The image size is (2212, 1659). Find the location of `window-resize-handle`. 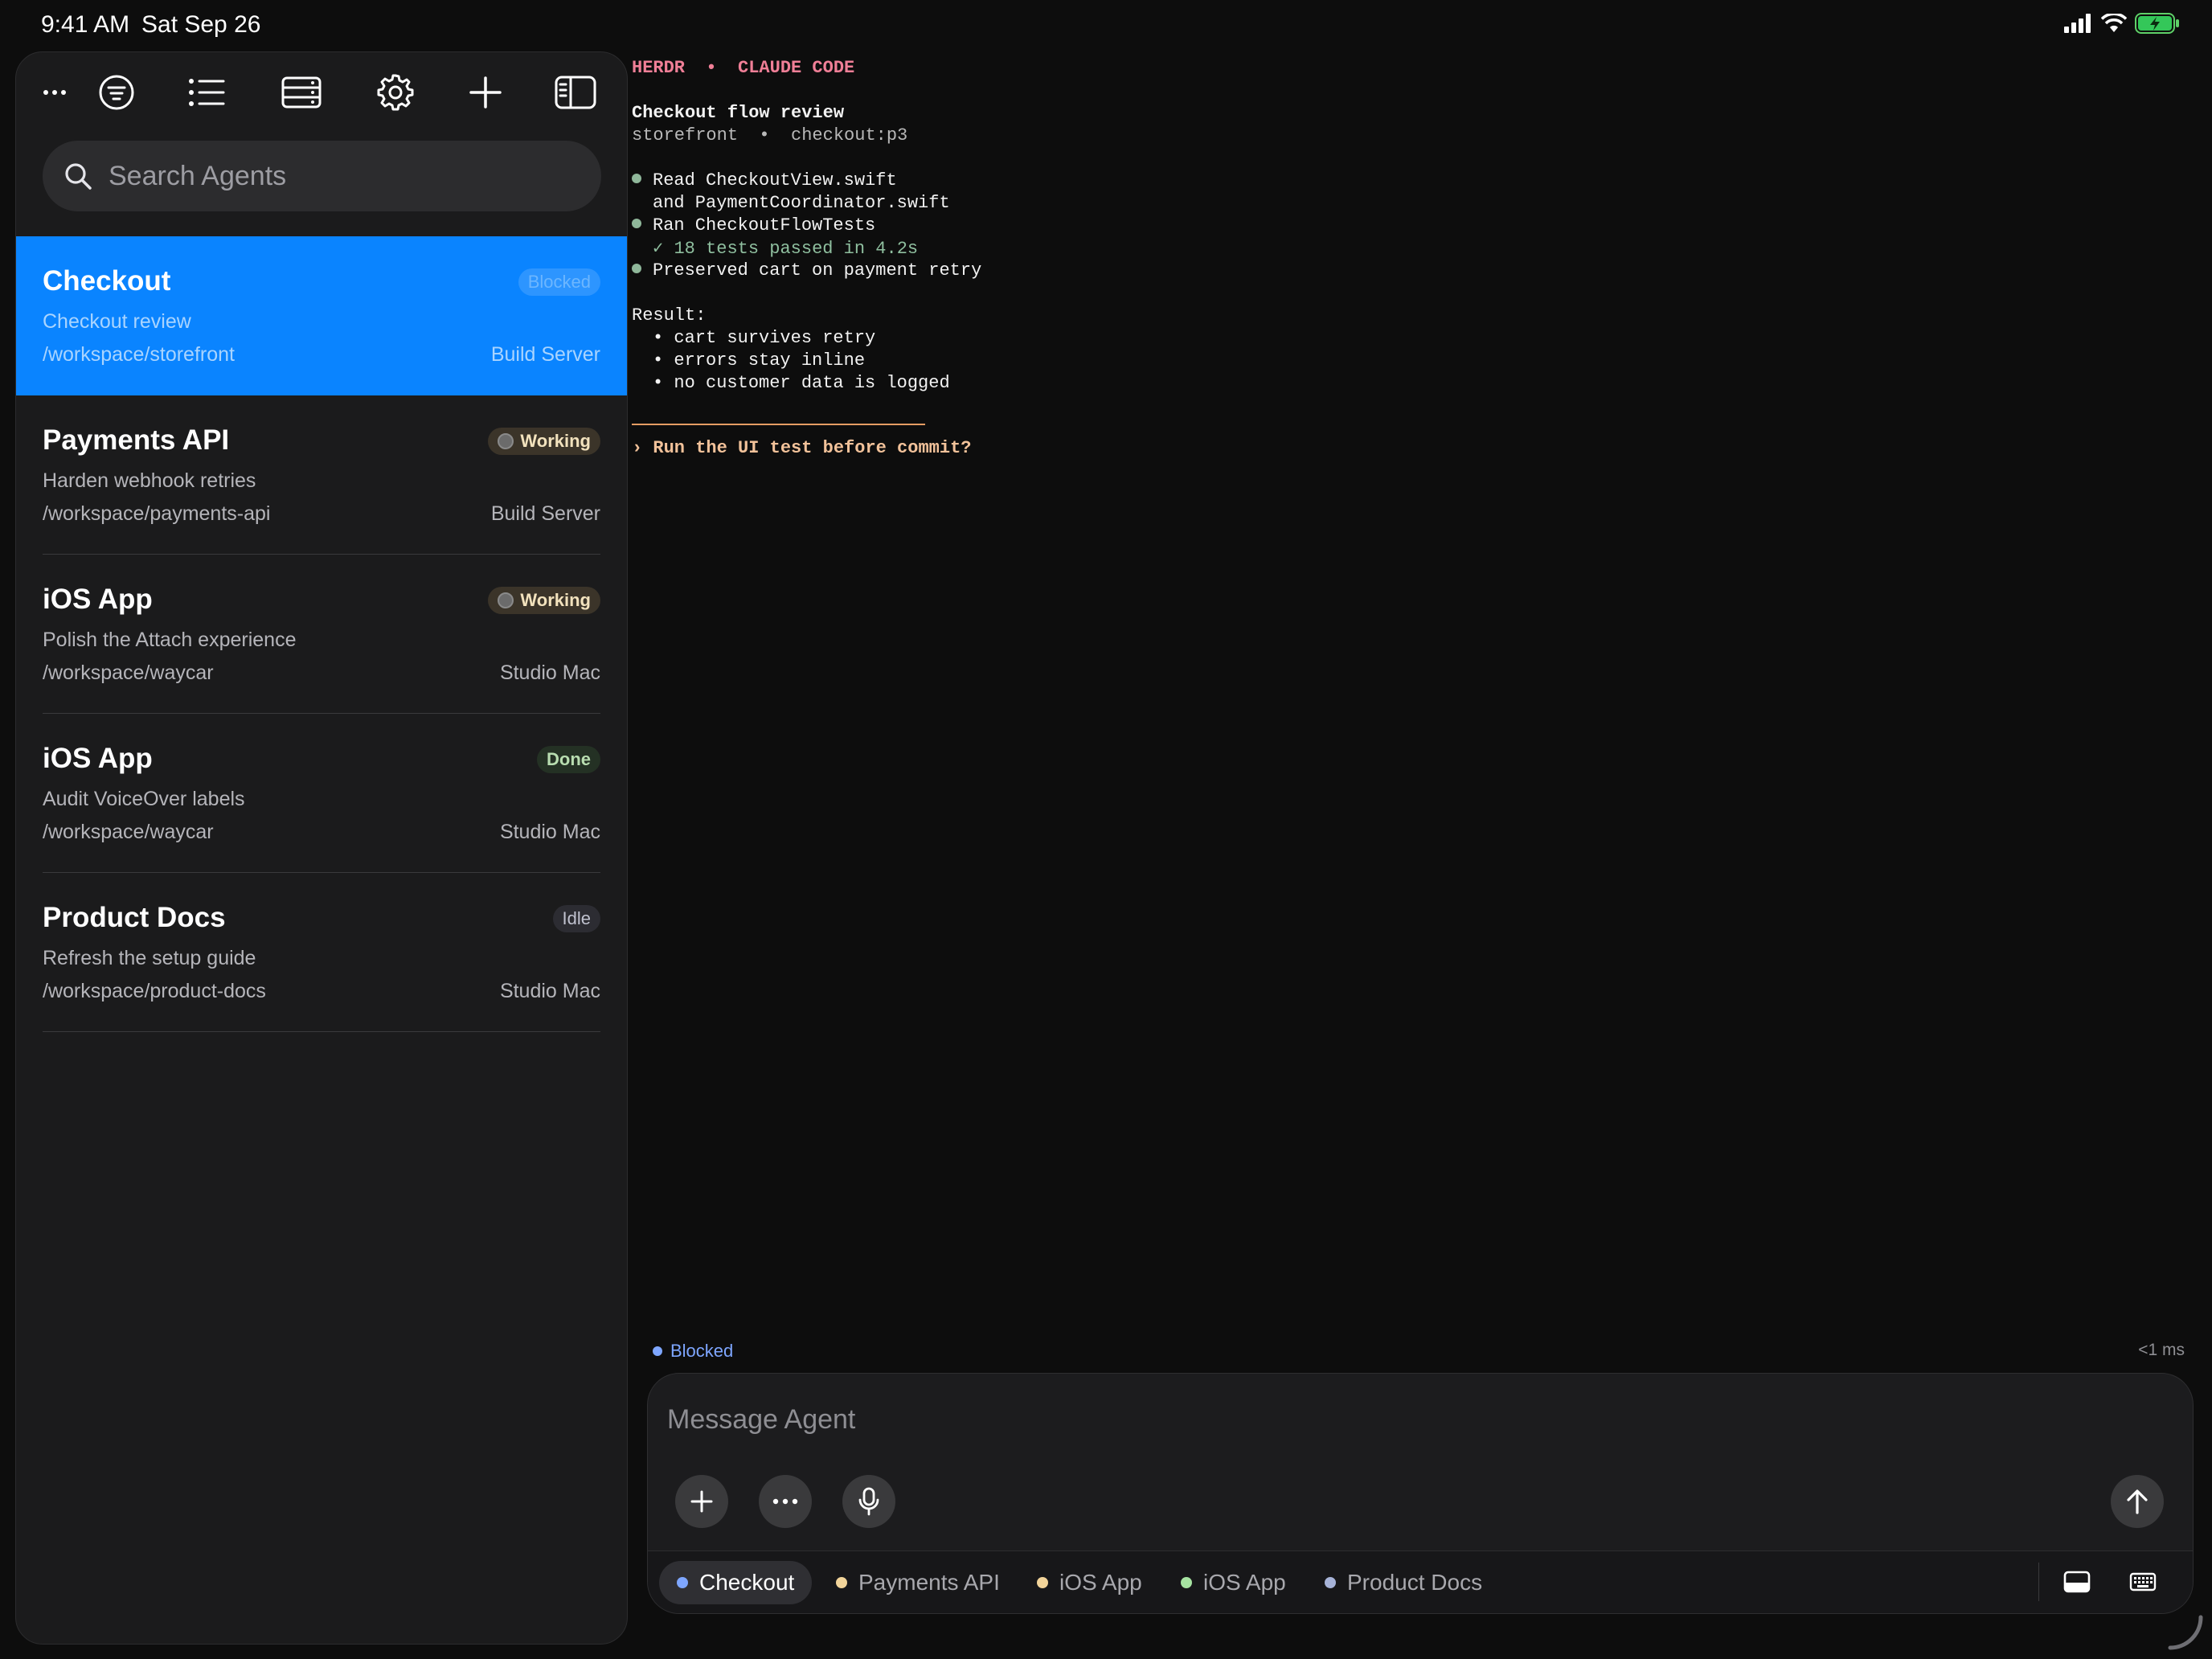

window-resize-handle is located at coordinates (2184, 1631).